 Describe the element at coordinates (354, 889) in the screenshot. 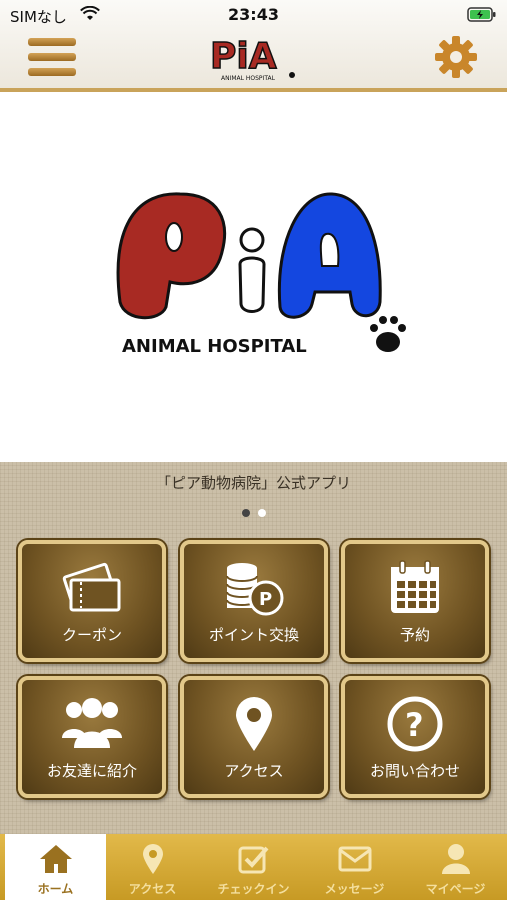

I see `tab-label: メッセージ` at that location.